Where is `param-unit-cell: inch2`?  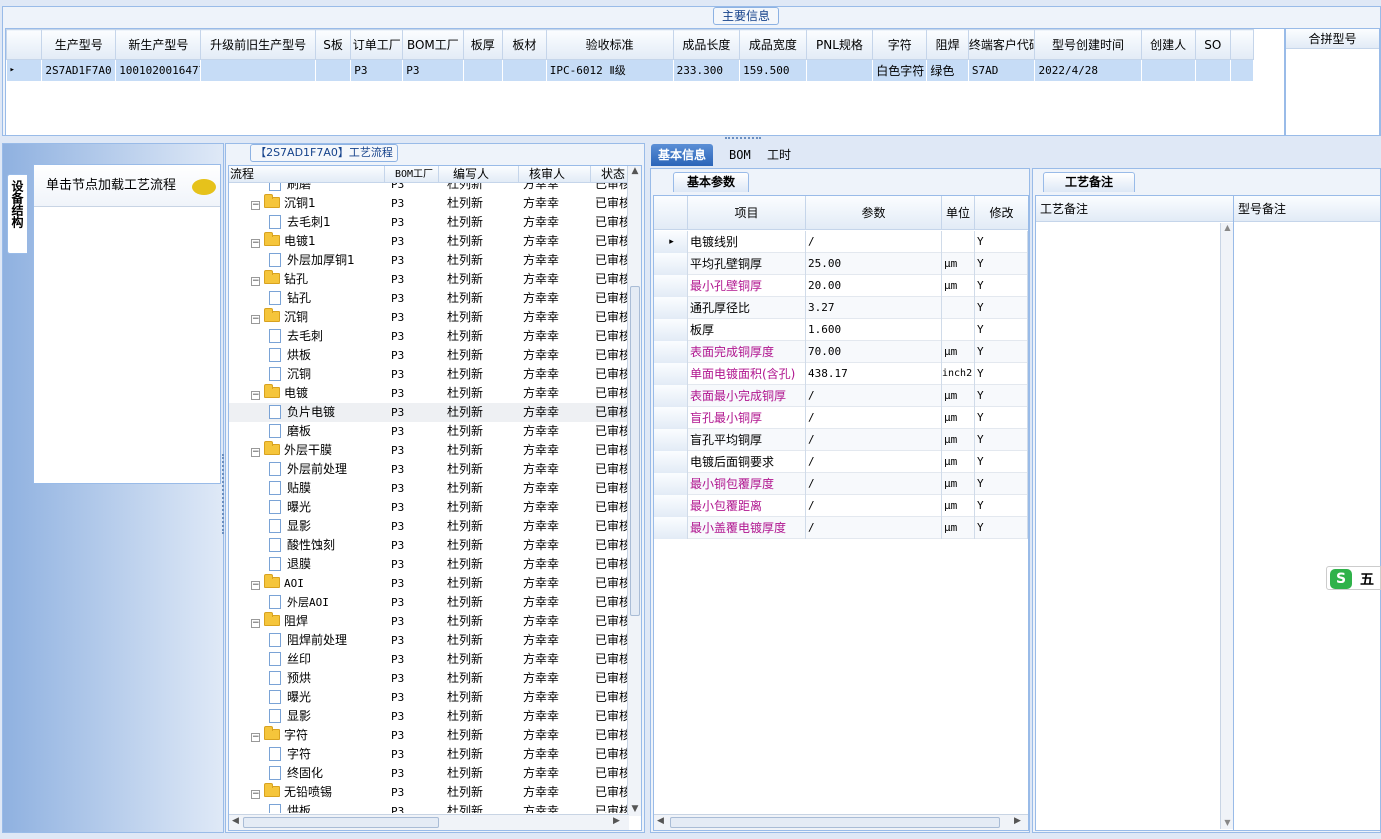 param-unit-cell: inch2 is located at coordinates (958, 374).